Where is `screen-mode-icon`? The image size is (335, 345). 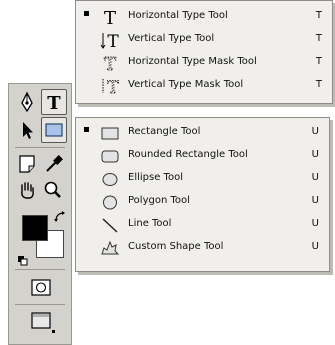
screen-mode-icon is located at coordinates (43, 323).